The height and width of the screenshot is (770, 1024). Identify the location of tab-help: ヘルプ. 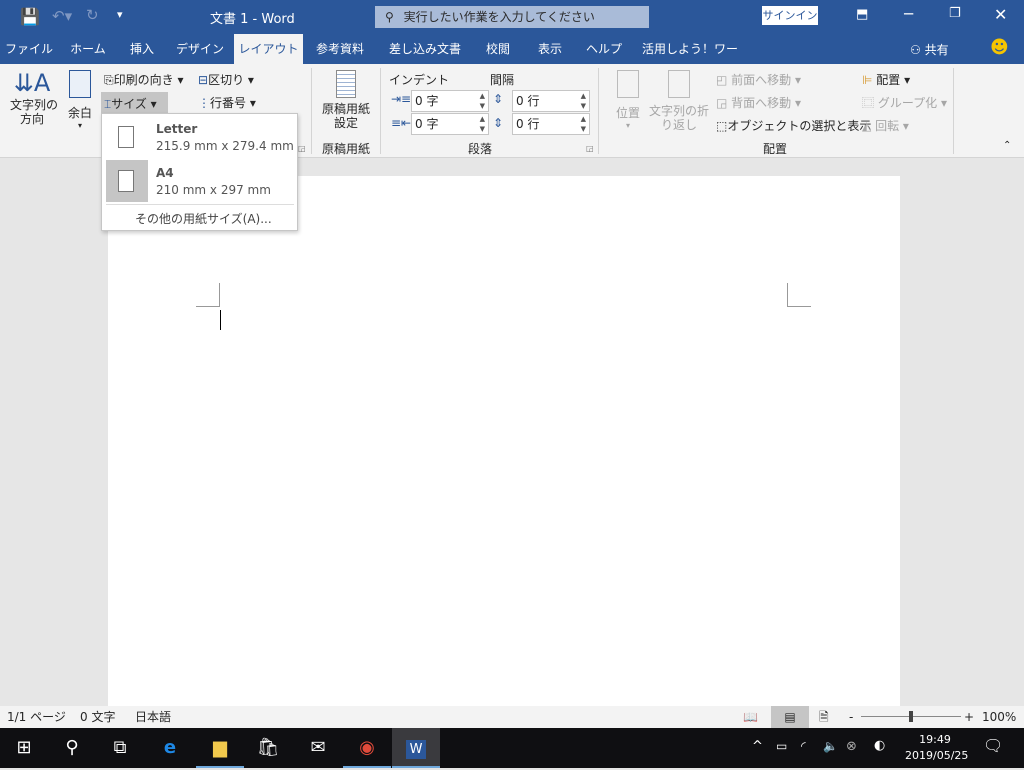
(604, 49).